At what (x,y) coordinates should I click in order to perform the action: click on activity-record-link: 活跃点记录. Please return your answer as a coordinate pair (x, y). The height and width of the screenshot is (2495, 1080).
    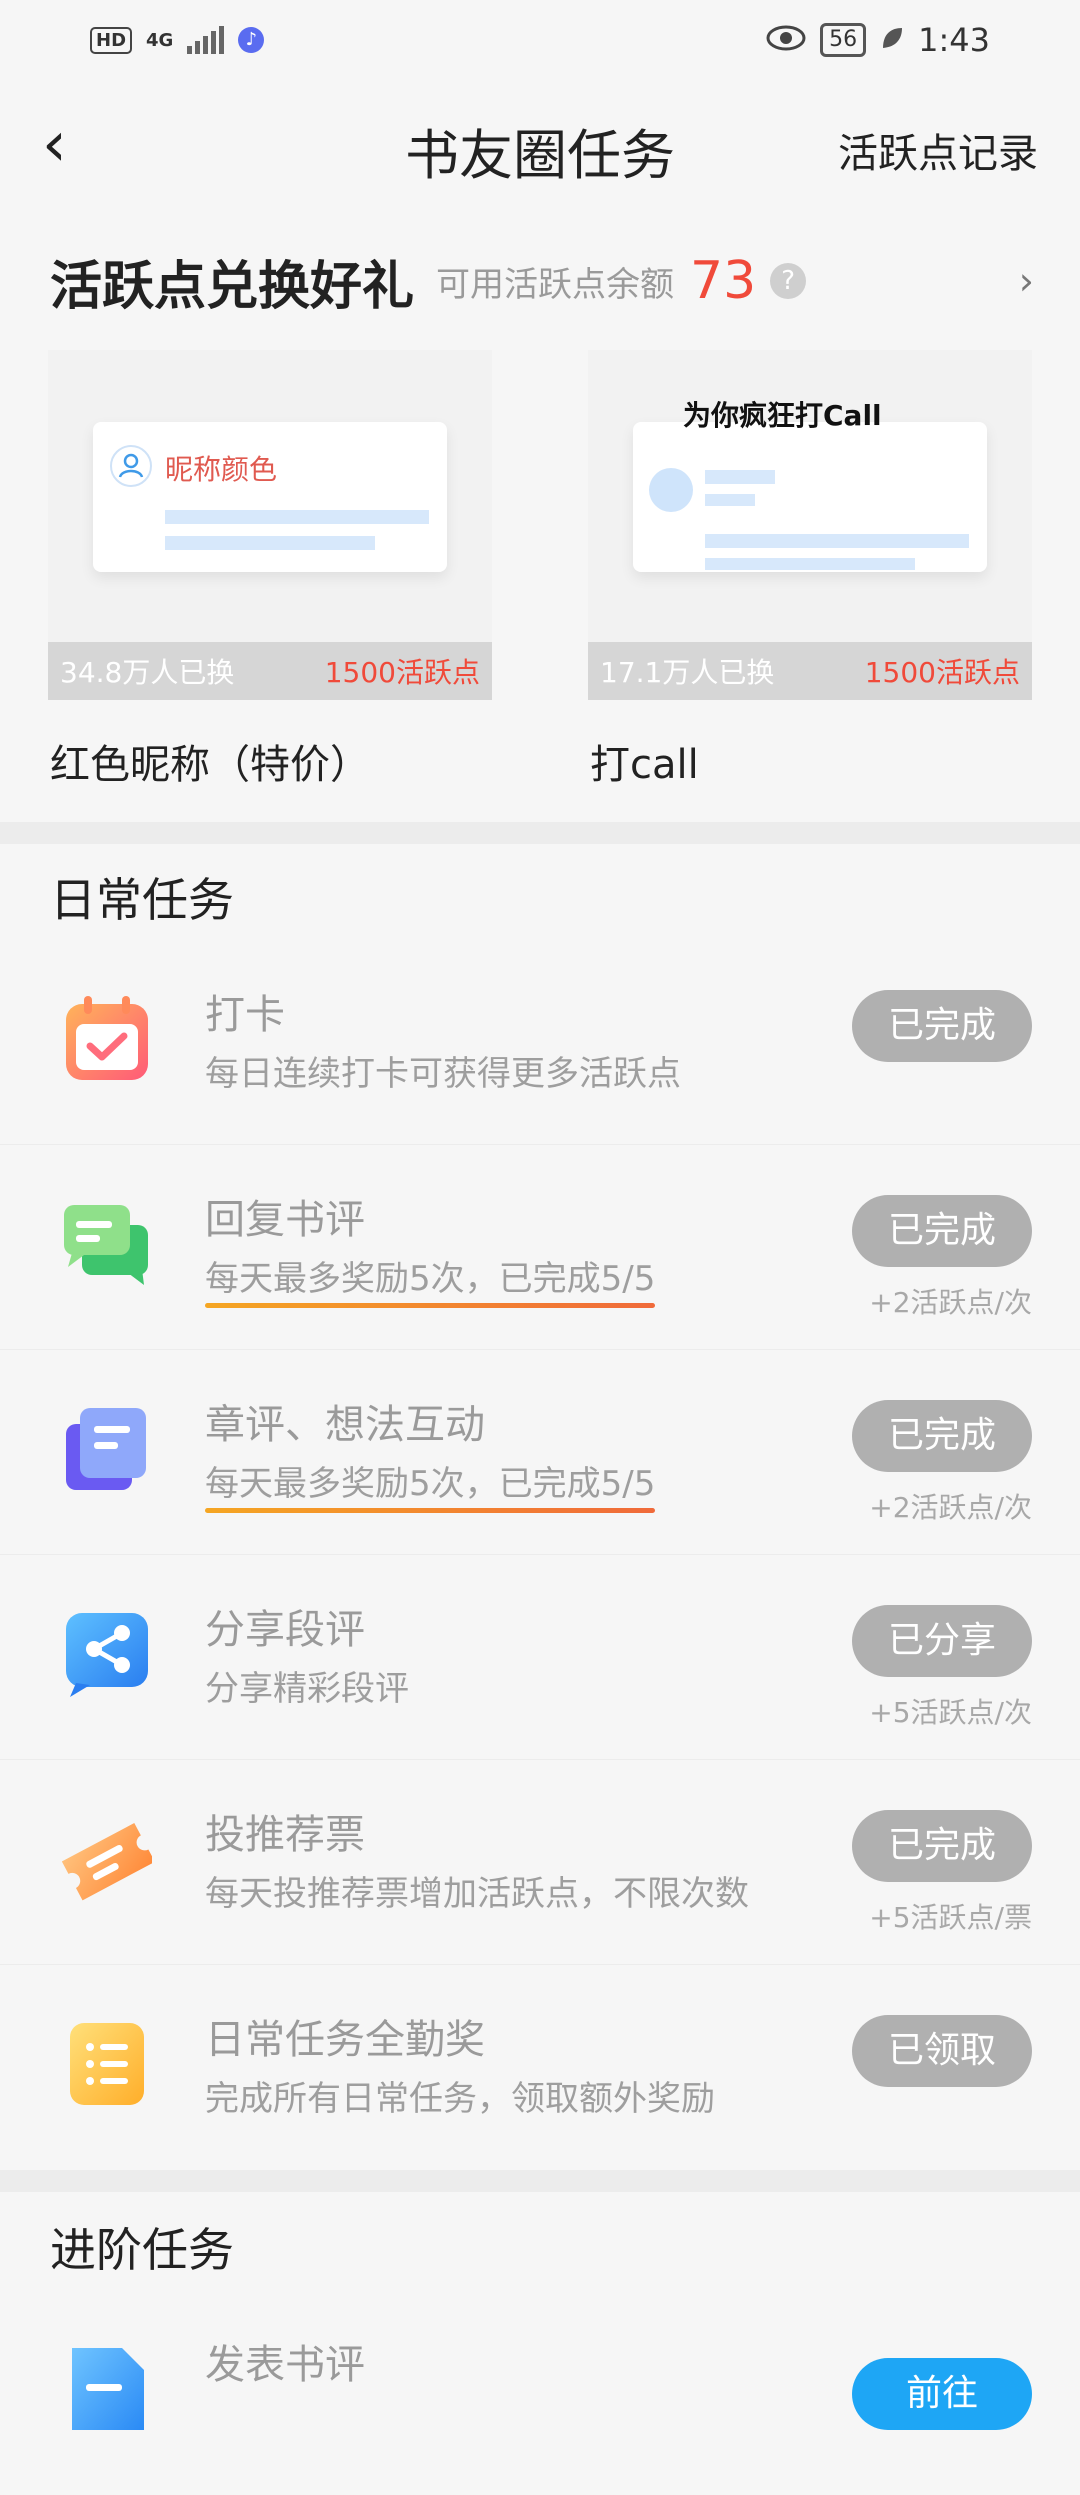
    Looking at the image, I should click on (938, 150).